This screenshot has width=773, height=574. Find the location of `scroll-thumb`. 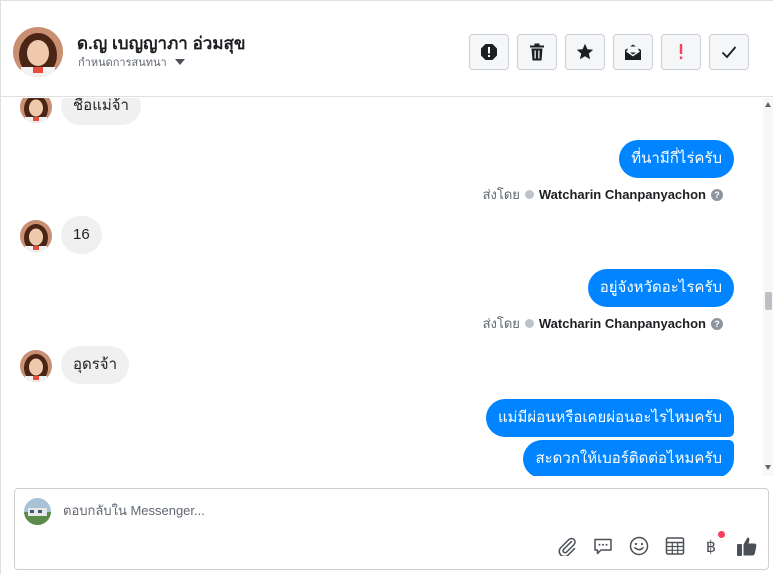

scroll-thumb is located at coordinates (768, 301).